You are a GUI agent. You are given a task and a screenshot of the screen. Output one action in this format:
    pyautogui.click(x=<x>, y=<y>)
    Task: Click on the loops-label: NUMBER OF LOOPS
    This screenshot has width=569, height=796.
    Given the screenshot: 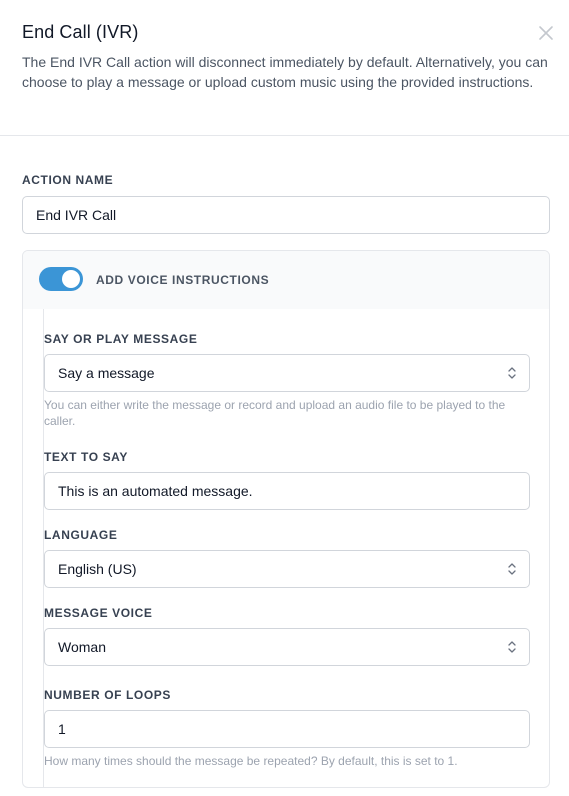 What is the action you would take?
    pyautogui.click(x=108, y=695)
    